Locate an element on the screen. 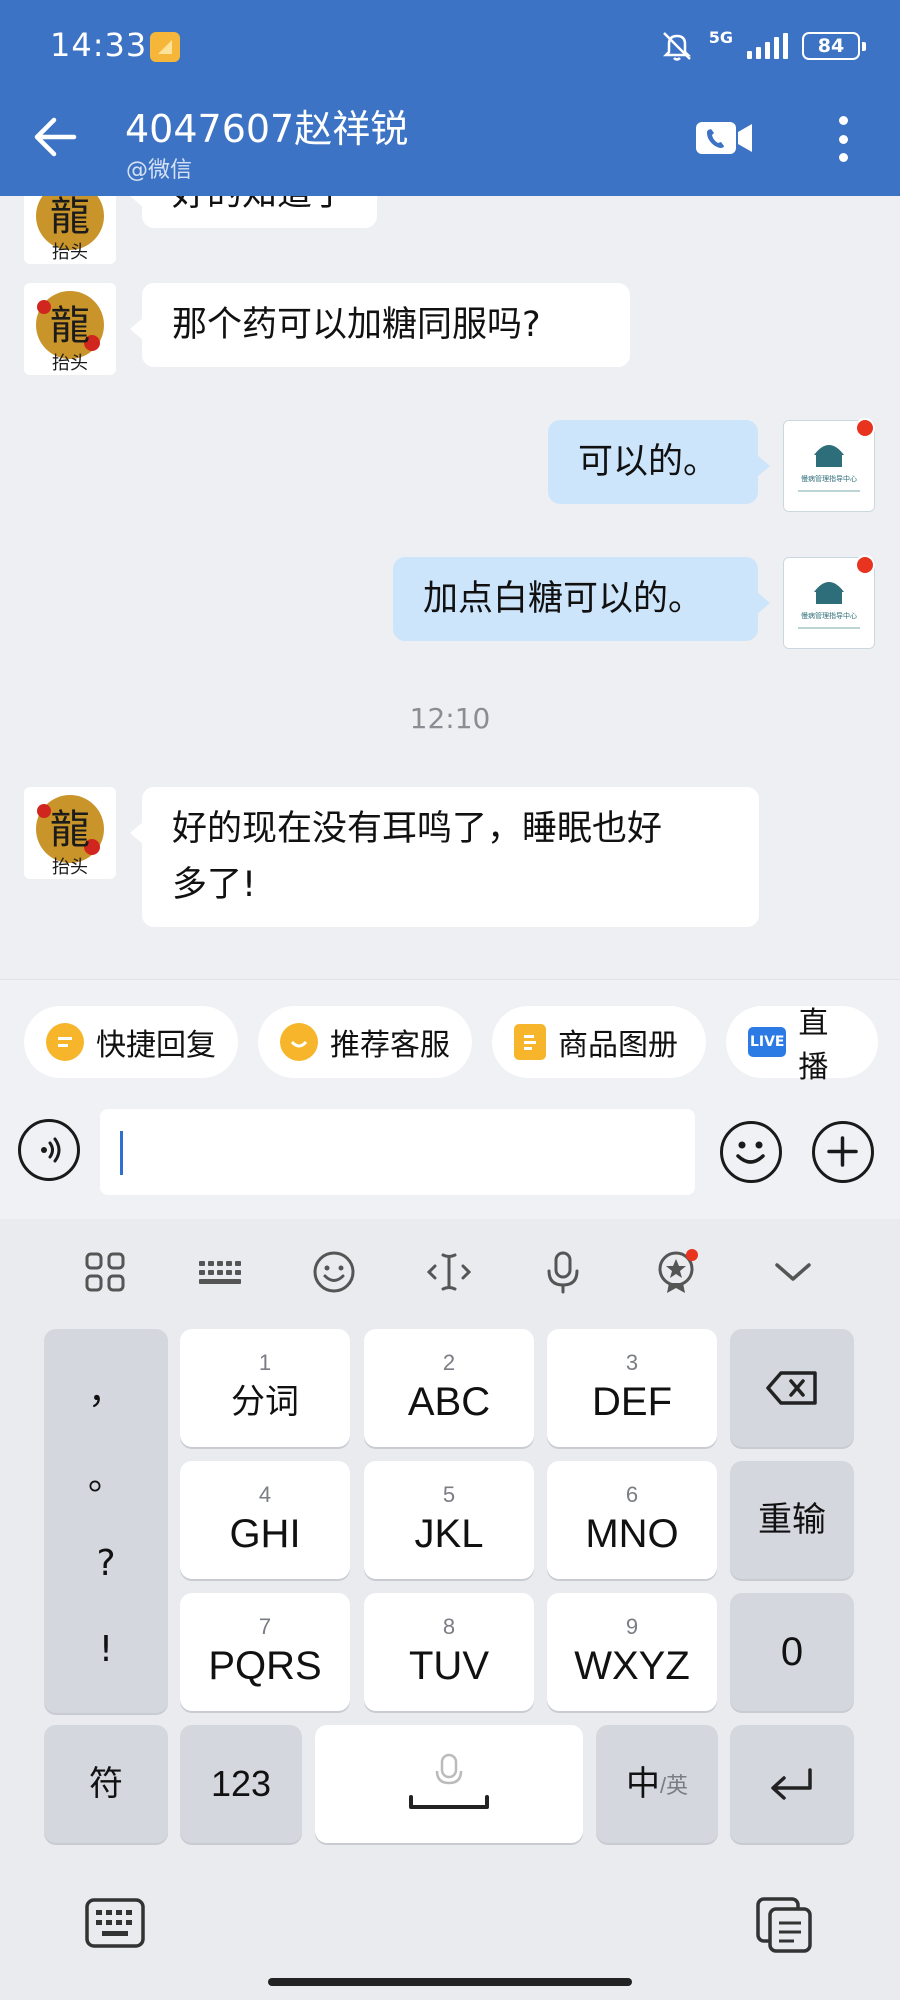  quick-action-bar: 快捷回复 推荐客服 商品图册 LIVE 直播 is located at coordinates (450, 1032).